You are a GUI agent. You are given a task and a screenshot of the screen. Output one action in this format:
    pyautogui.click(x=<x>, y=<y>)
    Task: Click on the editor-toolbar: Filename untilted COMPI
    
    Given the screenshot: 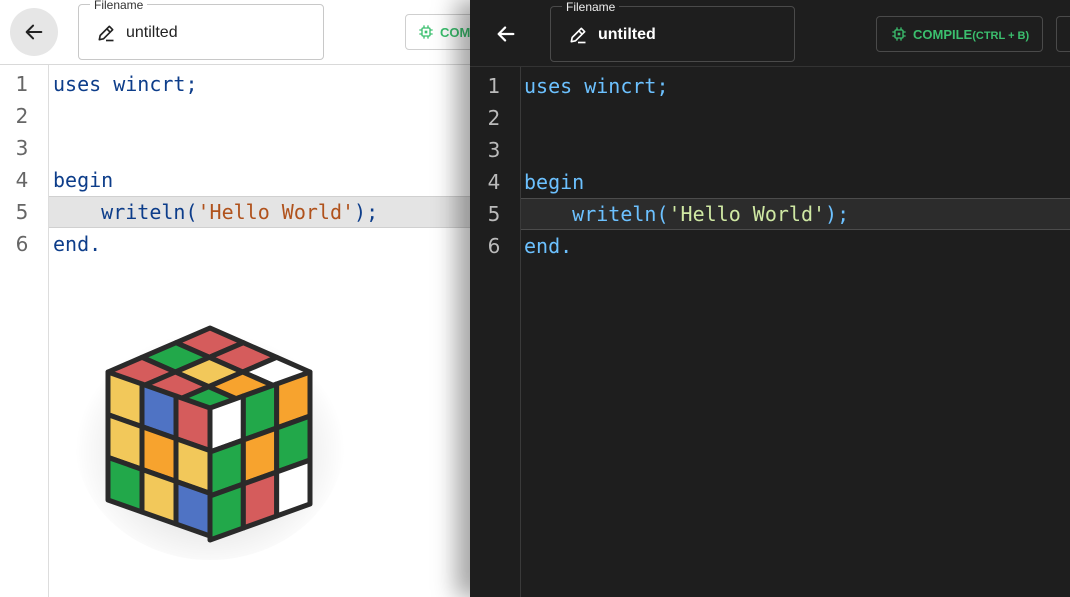 What is the action you would take?
    pyautogui.click(x=235, y=32)
    